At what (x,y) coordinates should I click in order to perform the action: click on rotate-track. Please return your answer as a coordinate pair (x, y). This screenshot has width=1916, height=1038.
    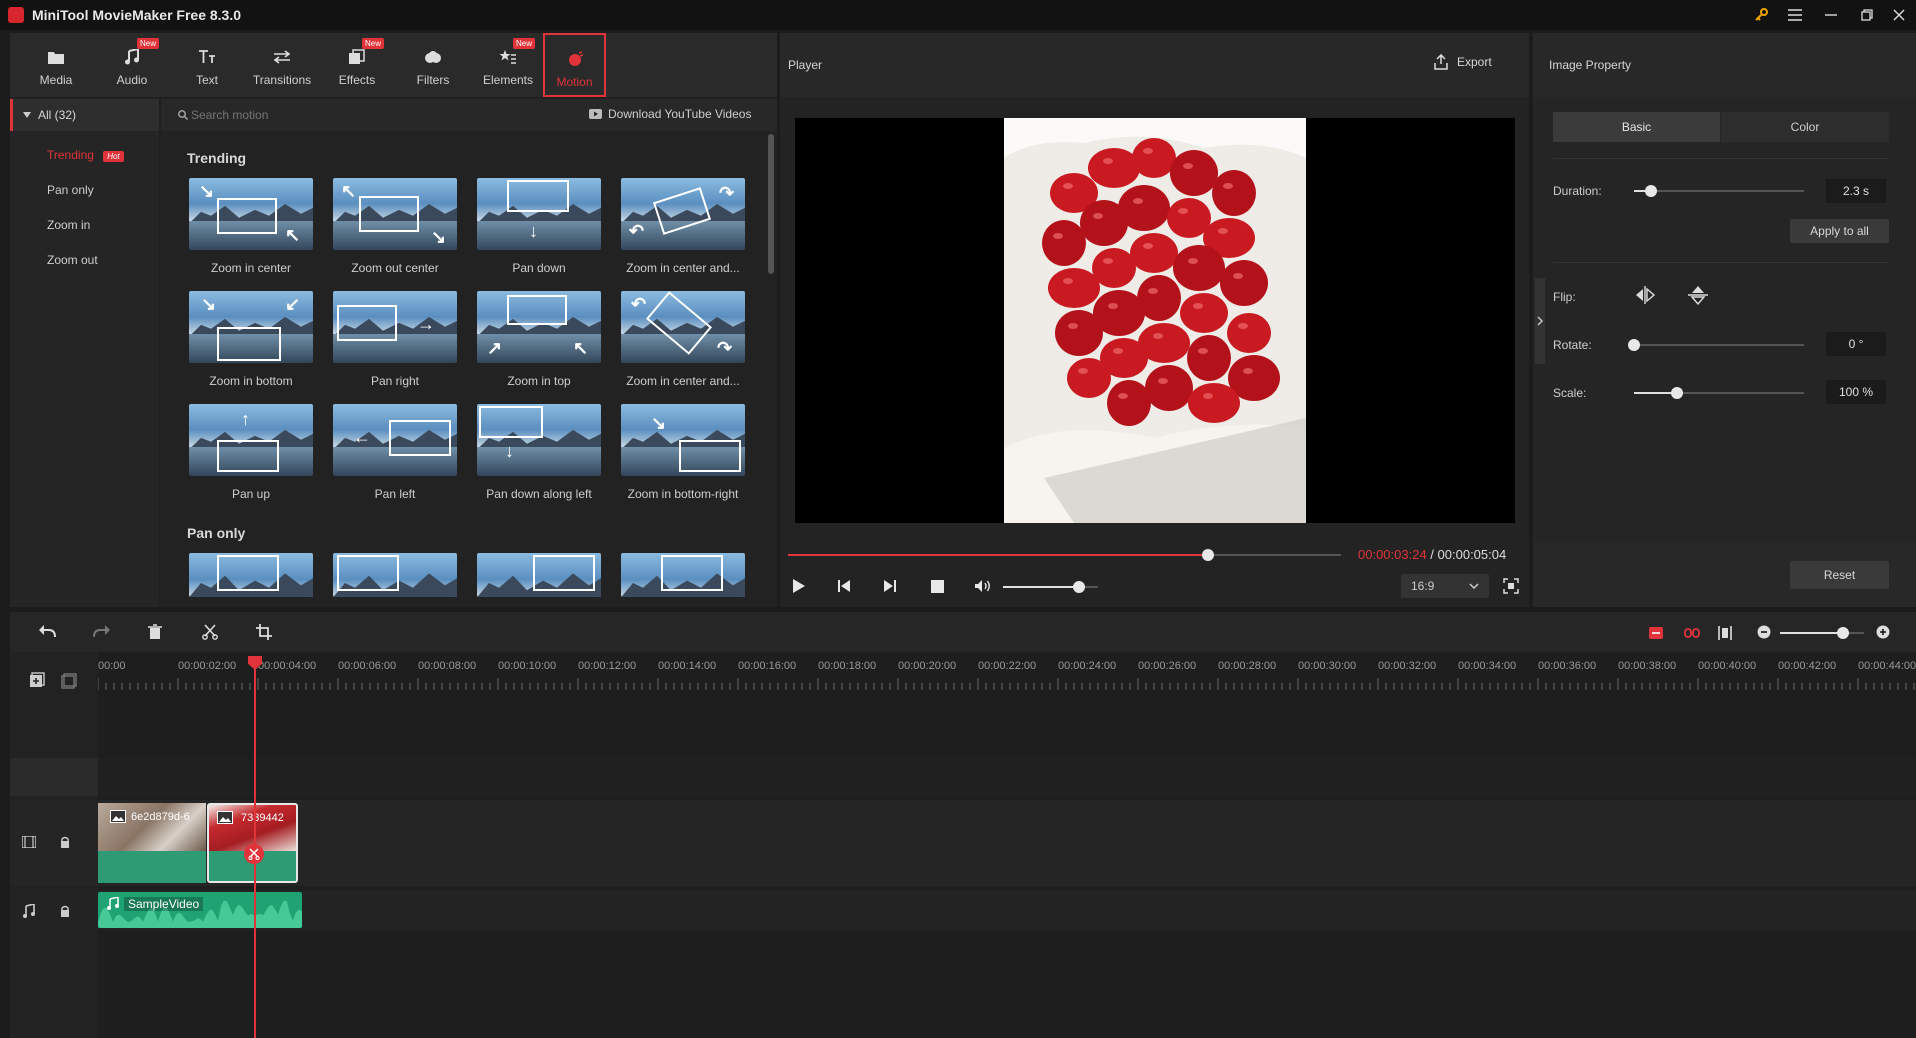
    Looking at the image, I should click on (1719, 345).